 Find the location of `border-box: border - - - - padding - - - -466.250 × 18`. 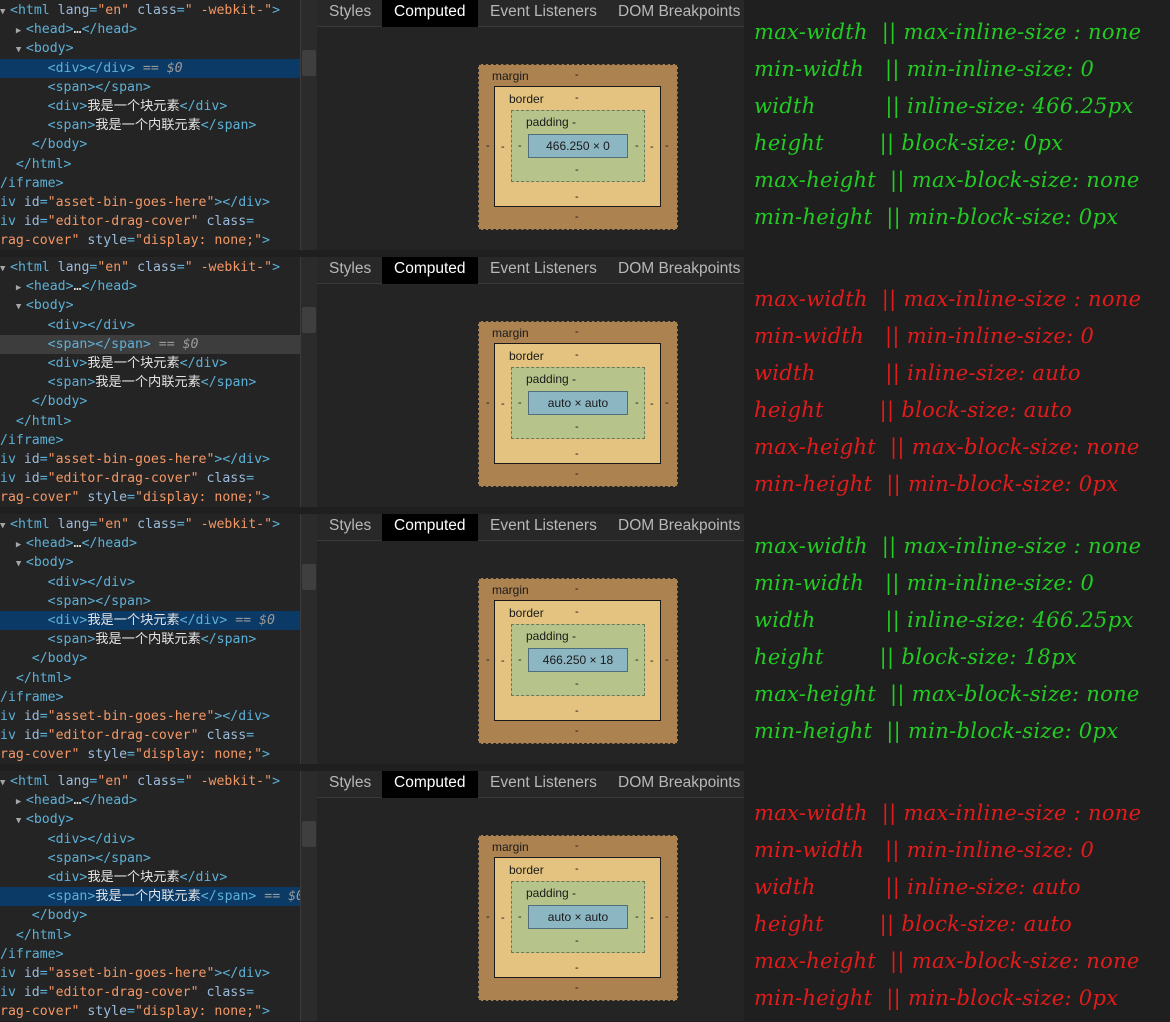

border-box: border - - - - padding - - - -466.250 × 18 is located at coordinates (577, 660).